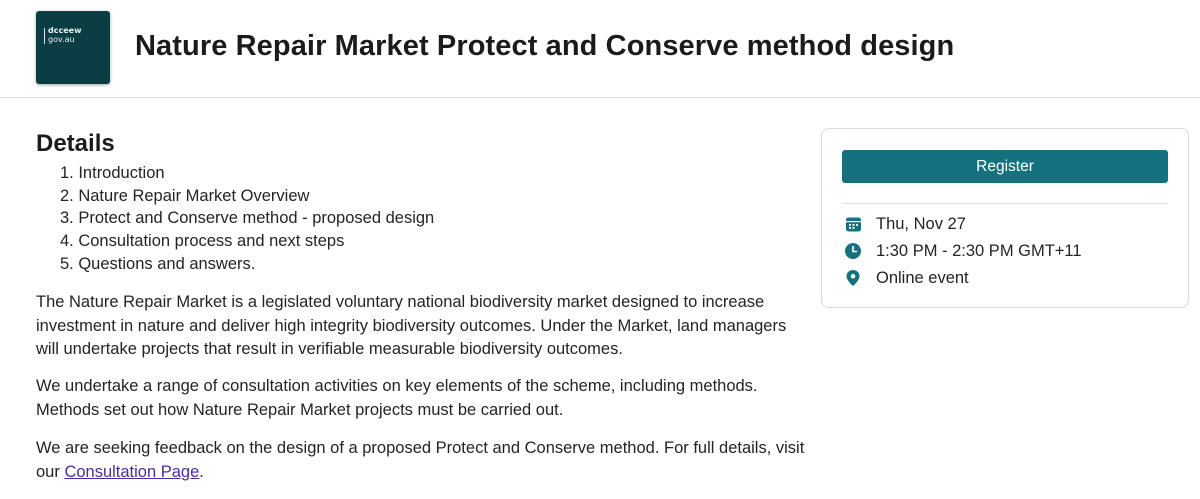 This screenshot has height=499, width=1200. What do you see at coordinates (185, 195) in the screenshot?
I see `agenda-item: 2. Nature Repair Market Overview` at bounding box center [185, 195].